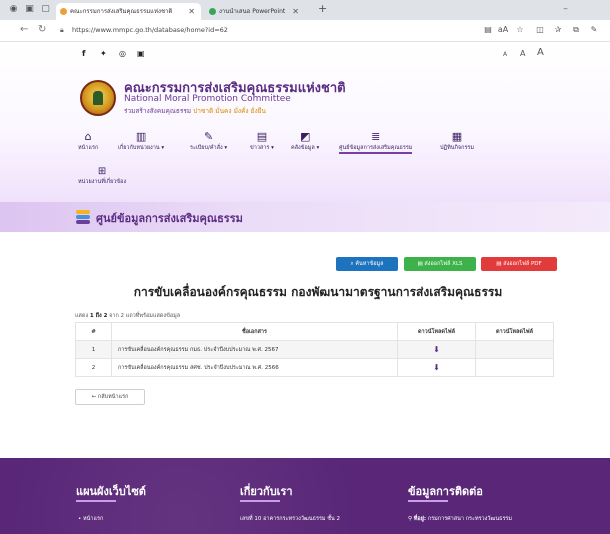 The height and width of the screenshot is (534, 610). I want to click on menu-regulations: ✎ ระเบียบ/คำสั่ง ▾, so click(208, 141).